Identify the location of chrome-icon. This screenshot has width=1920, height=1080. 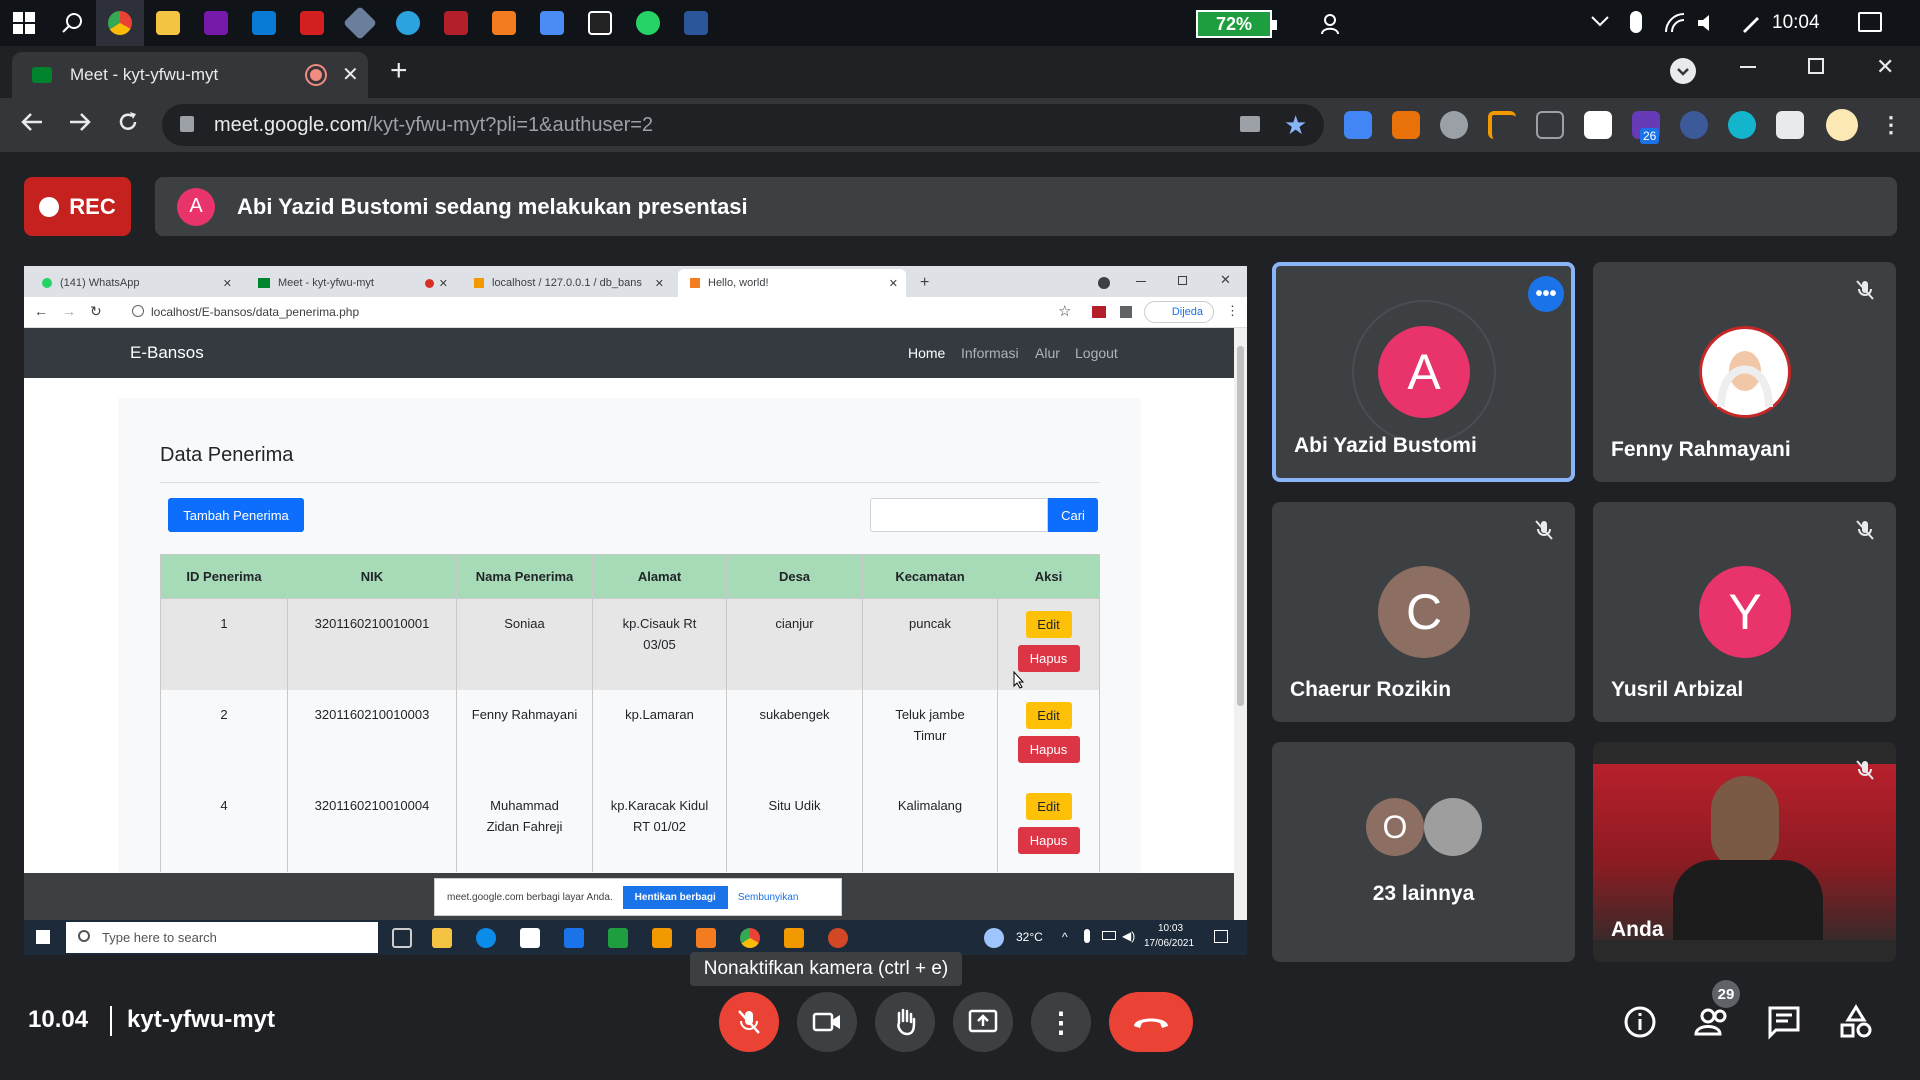
(750, 938).